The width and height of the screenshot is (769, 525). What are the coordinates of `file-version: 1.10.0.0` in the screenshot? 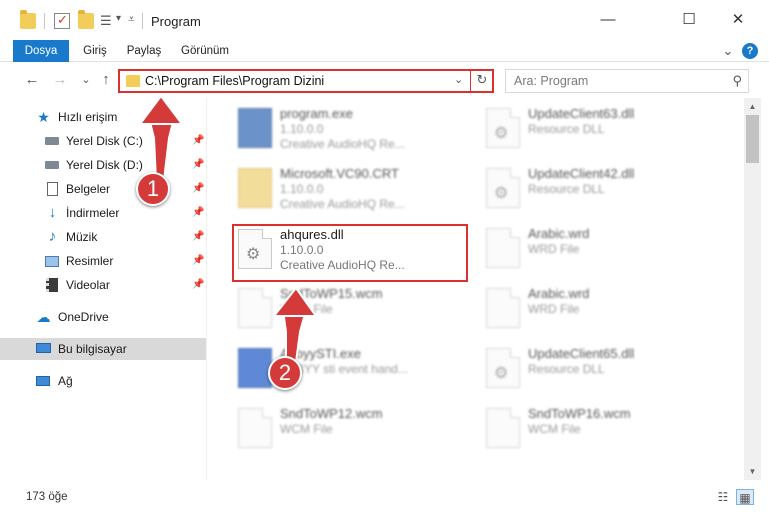 It's located at (302, 189).